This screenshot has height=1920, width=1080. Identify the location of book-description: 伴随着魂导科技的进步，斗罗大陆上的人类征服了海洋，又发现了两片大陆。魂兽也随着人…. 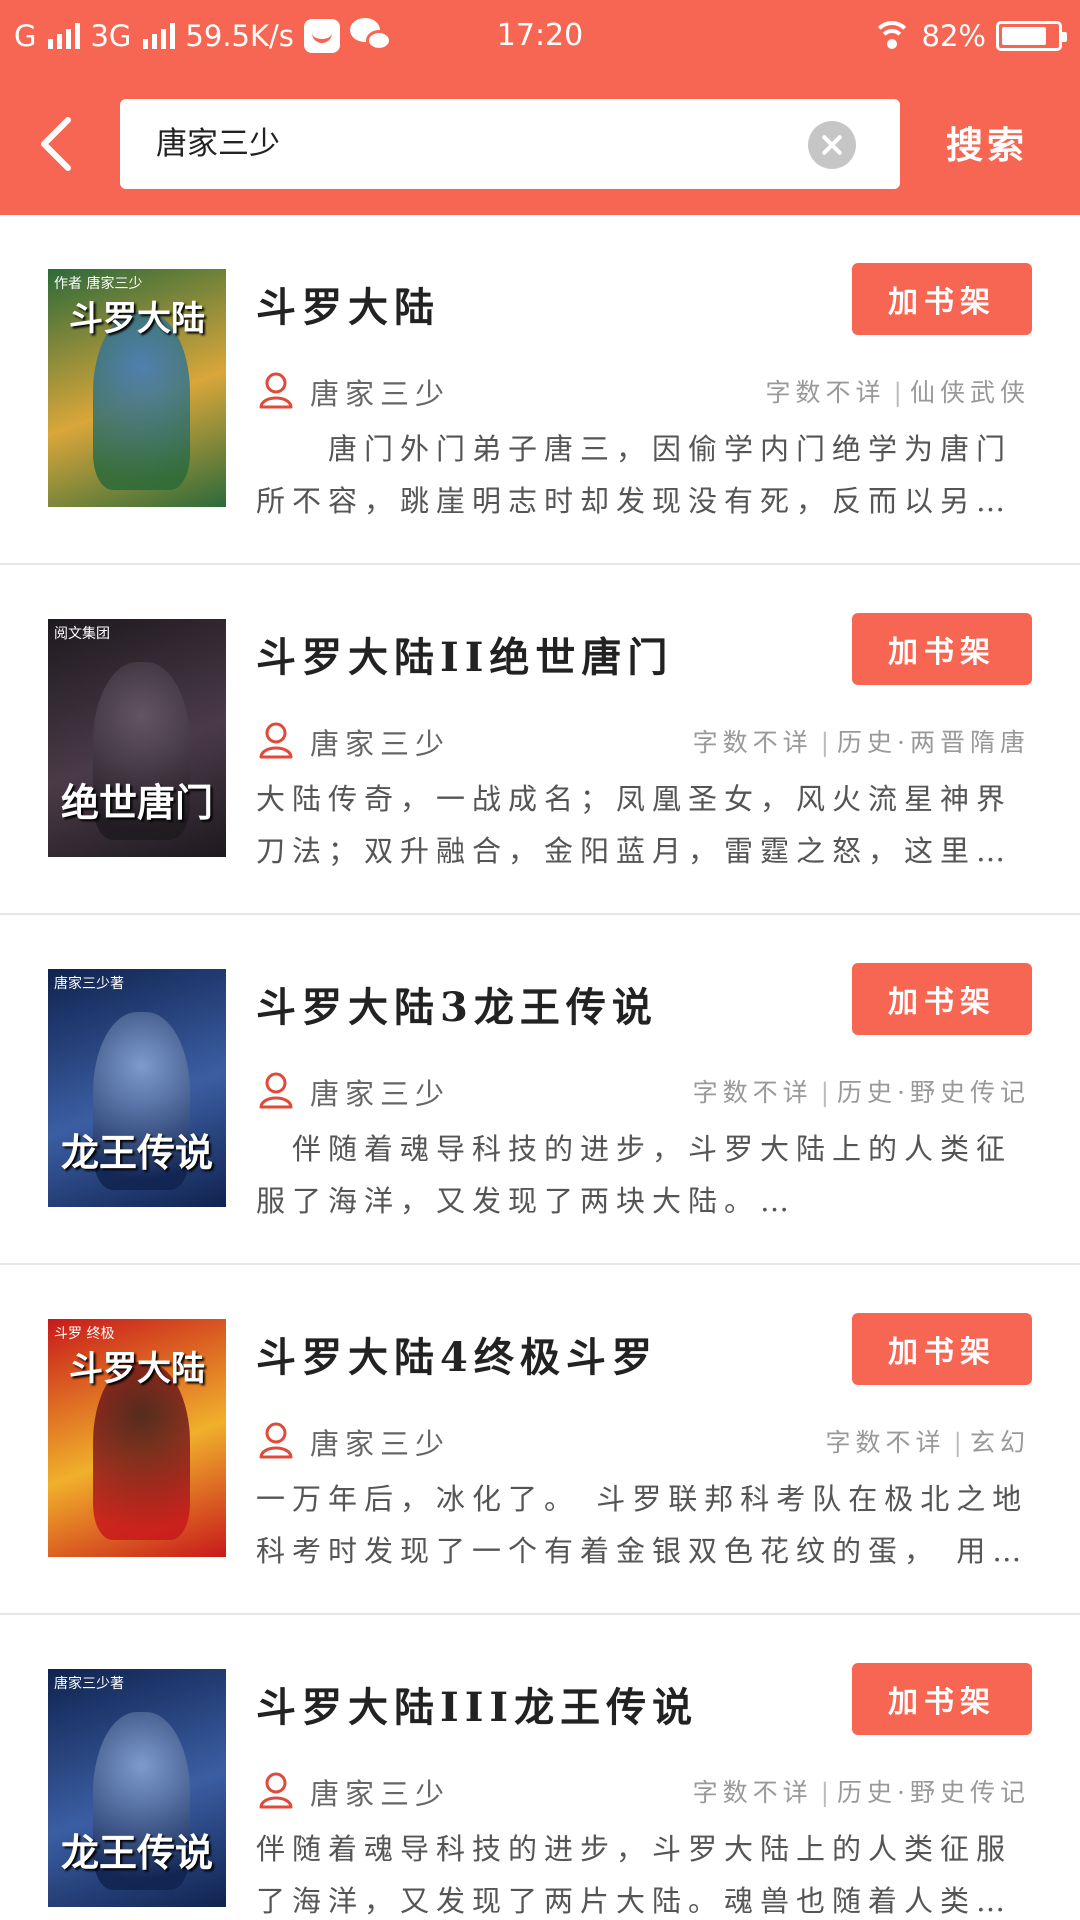
(634, 1875).